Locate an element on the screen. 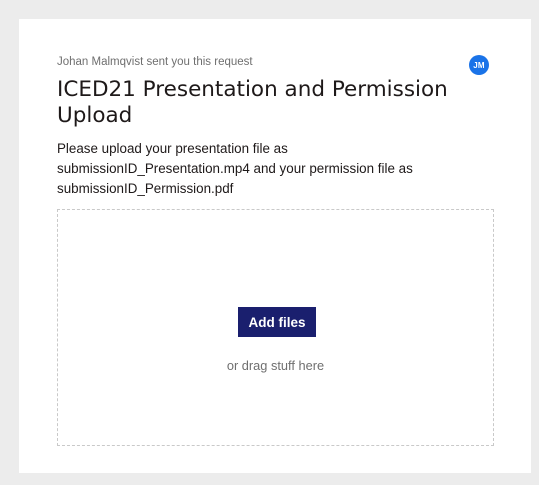 The height and width of the screenshot is (485, 539). sender-line: Johan Malmqvist sent you this request is located at coordinates (155, 62).